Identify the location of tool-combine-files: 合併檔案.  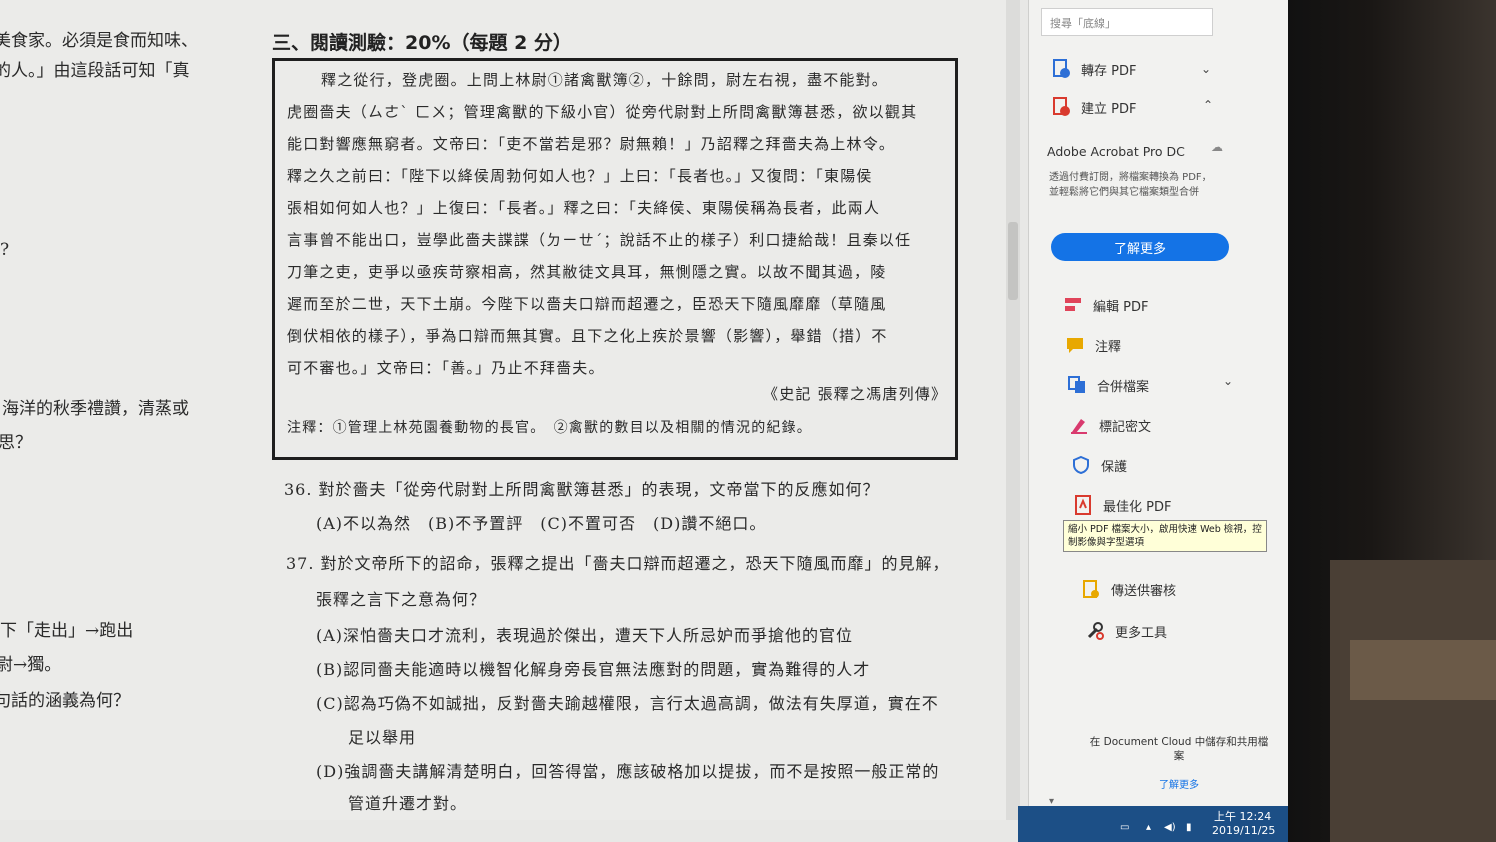
(1108, 385).